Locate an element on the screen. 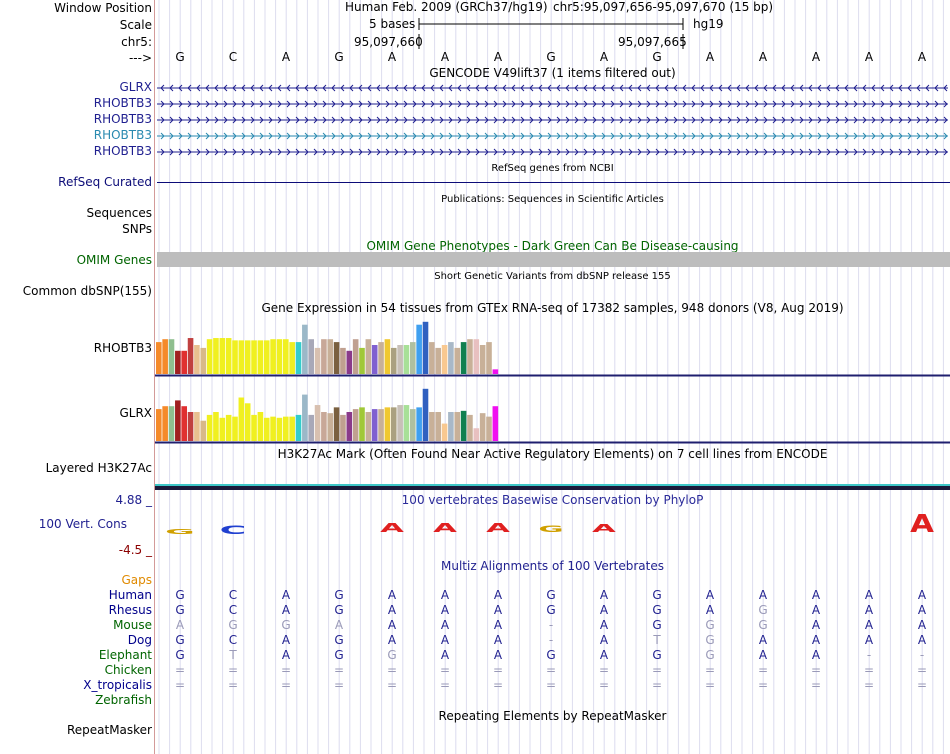  gencode-gene-models is located at coordinates (552, 120).